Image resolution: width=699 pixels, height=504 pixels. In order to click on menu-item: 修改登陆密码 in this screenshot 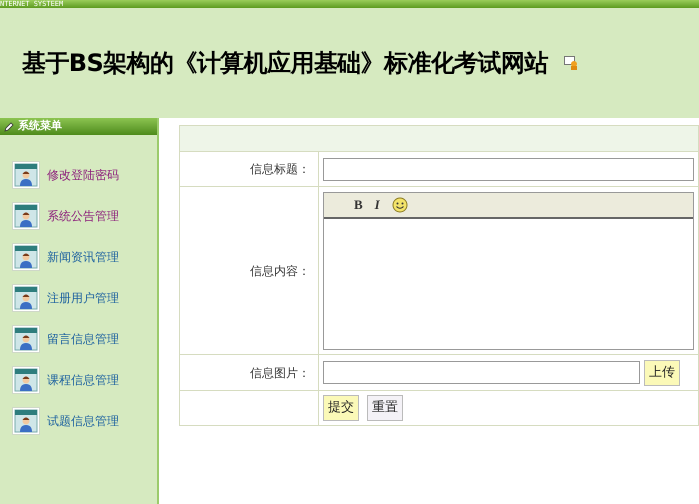, I will do `click(84, 175)`.